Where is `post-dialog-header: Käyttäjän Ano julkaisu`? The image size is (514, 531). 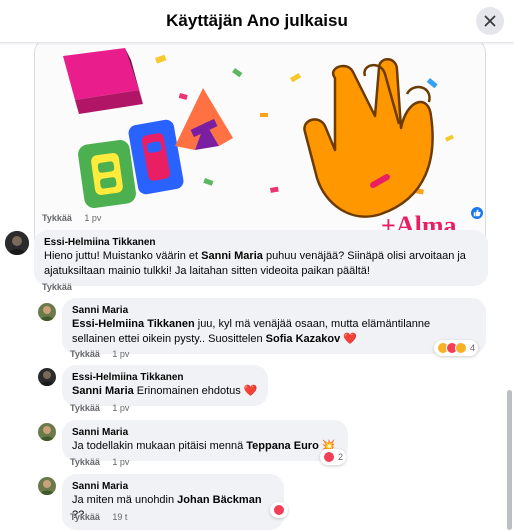 post-dialog-header: Käyttäjän Ano julkaisu is located at coordinates (257, 21).